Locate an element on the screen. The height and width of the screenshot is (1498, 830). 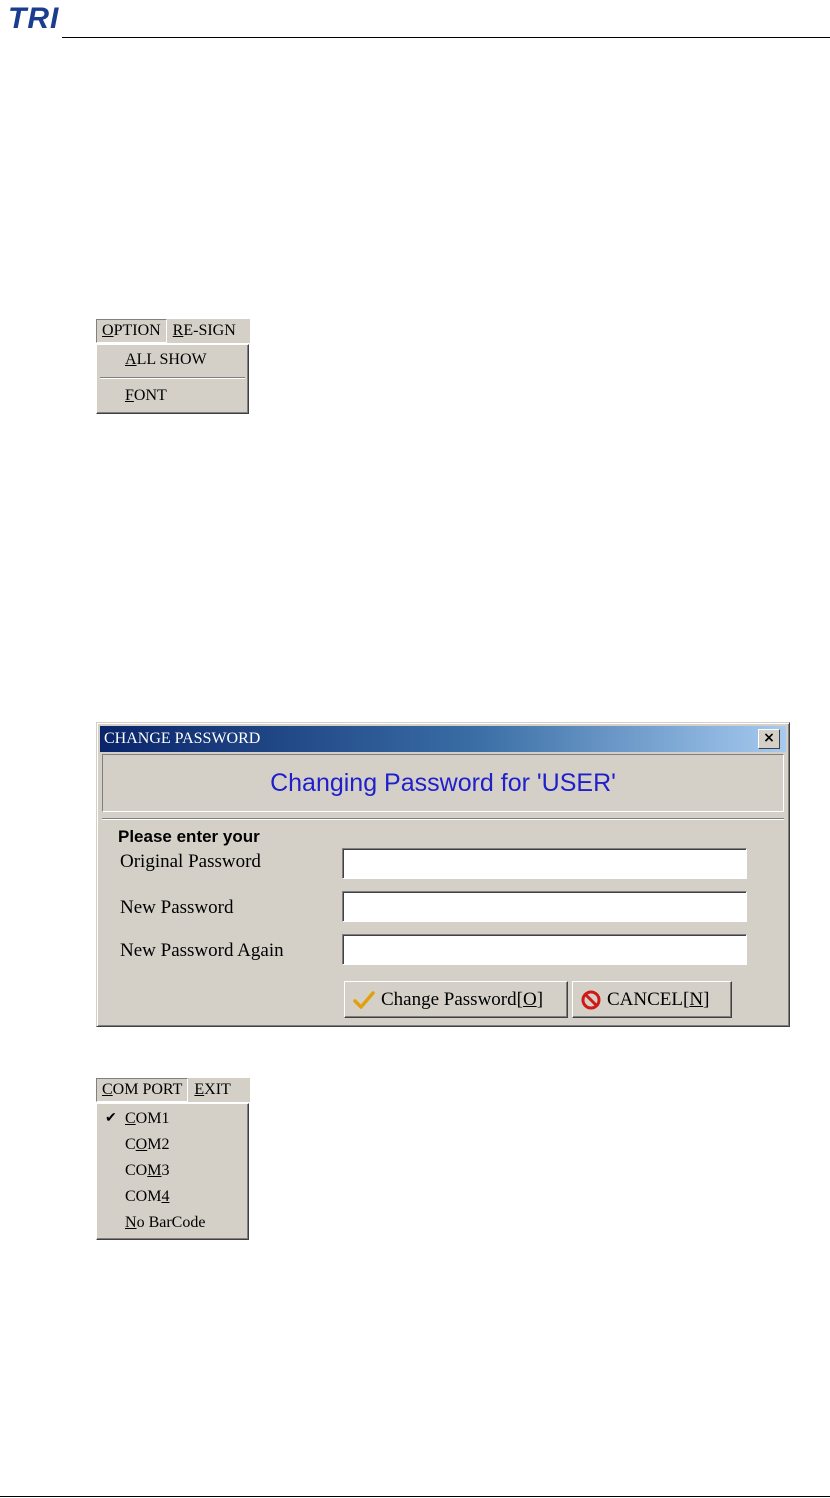
menu-re-sign-mnemonic: R is located at coordinates (178, 330).